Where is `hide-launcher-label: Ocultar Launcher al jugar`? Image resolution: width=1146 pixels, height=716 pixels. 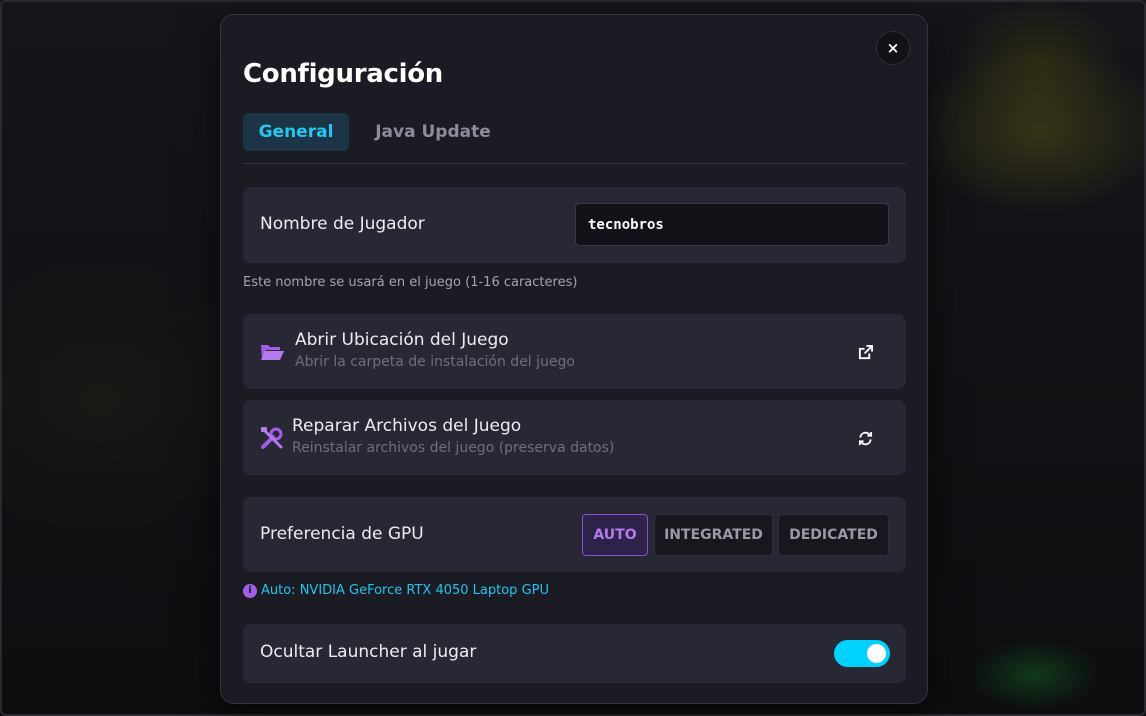 hide-launcher-label: Ocultar Launcher al jugar is located at coordinates (368, 652).